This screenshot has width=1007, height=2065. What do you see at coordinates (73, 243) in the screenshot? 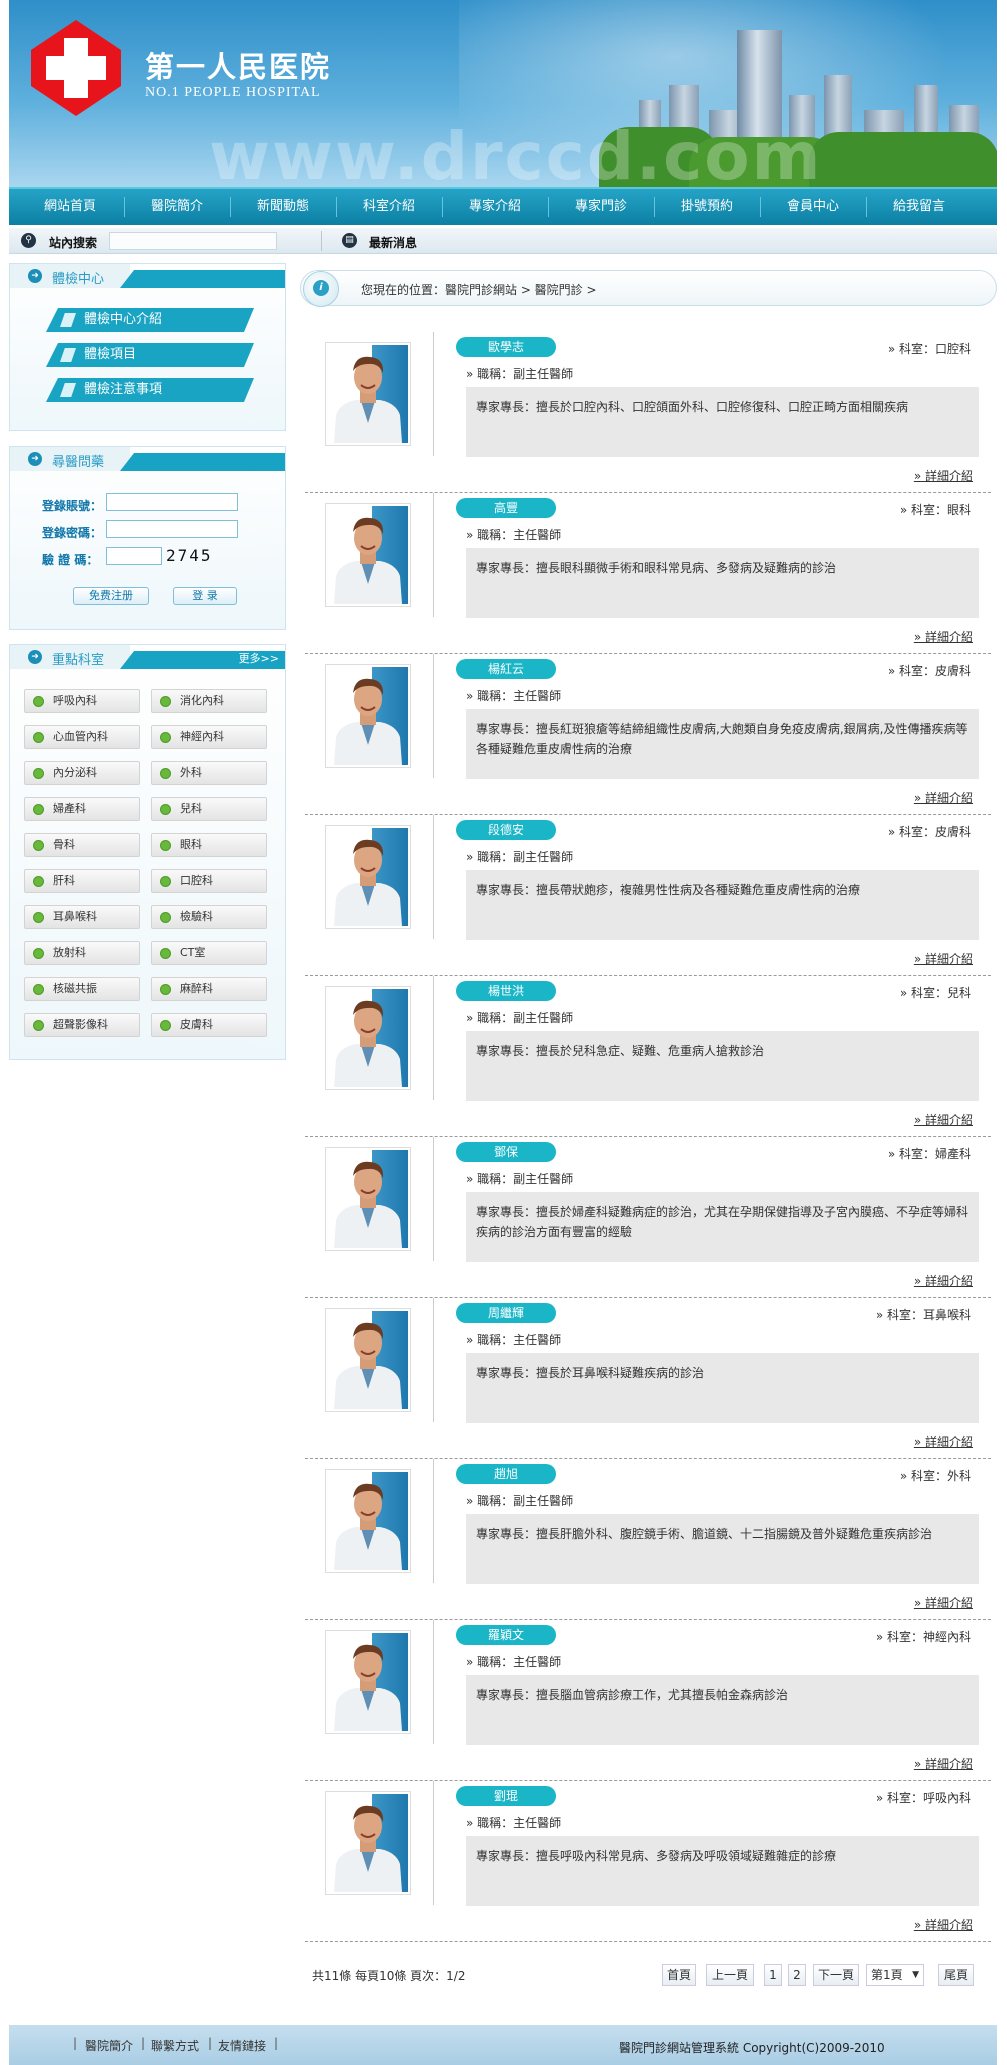
I see `search-label: 站內搜索` at bounding box center [73, 243].